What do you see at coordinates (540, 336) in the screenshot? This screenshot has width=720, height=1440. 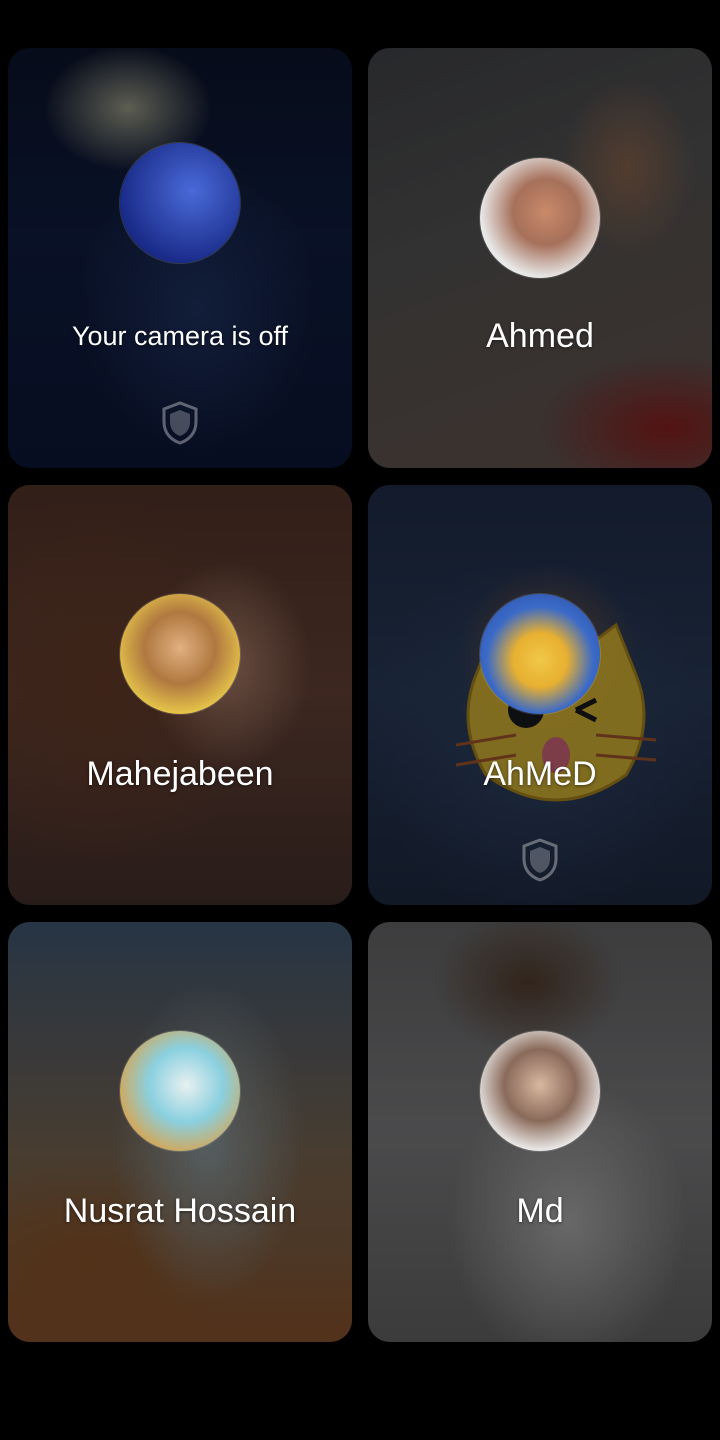 I see `participant-name: Ahmed` at bounding box center [540, 336].